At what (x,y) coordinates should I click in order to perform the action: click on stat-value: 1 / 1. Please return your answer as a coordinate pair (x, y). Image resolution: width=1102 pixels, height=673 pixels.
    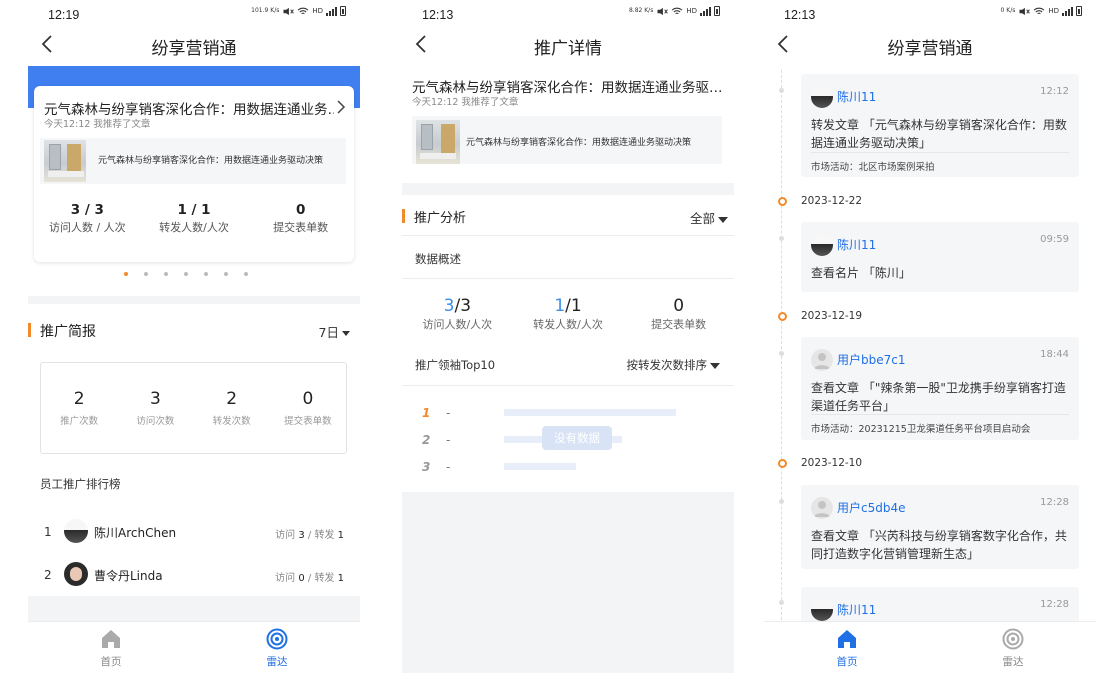
    Looking at the image, I should click on (194, 210).